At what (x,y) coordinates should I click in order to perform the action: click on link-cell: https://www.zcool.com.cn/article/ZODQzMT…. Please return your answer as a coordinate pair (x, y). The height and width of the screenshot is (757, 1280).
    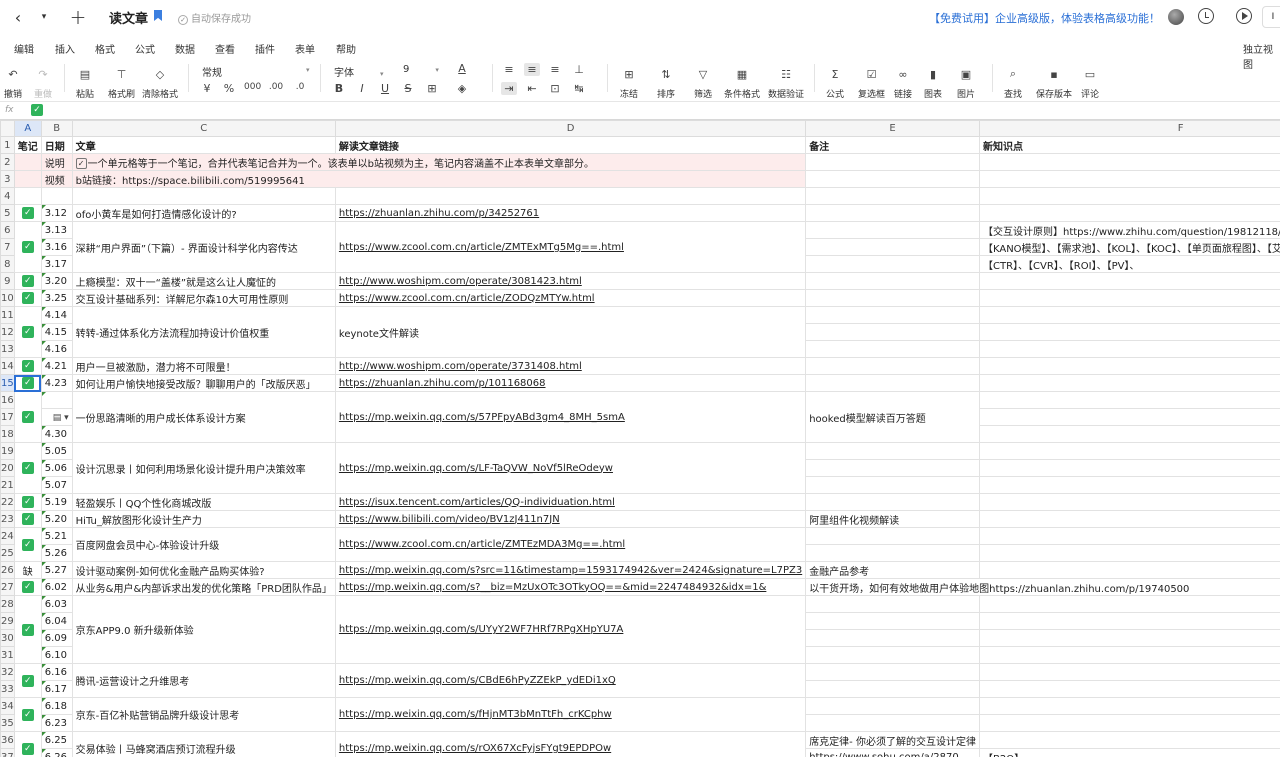
    Looking at the image, I should click on (570, 298).